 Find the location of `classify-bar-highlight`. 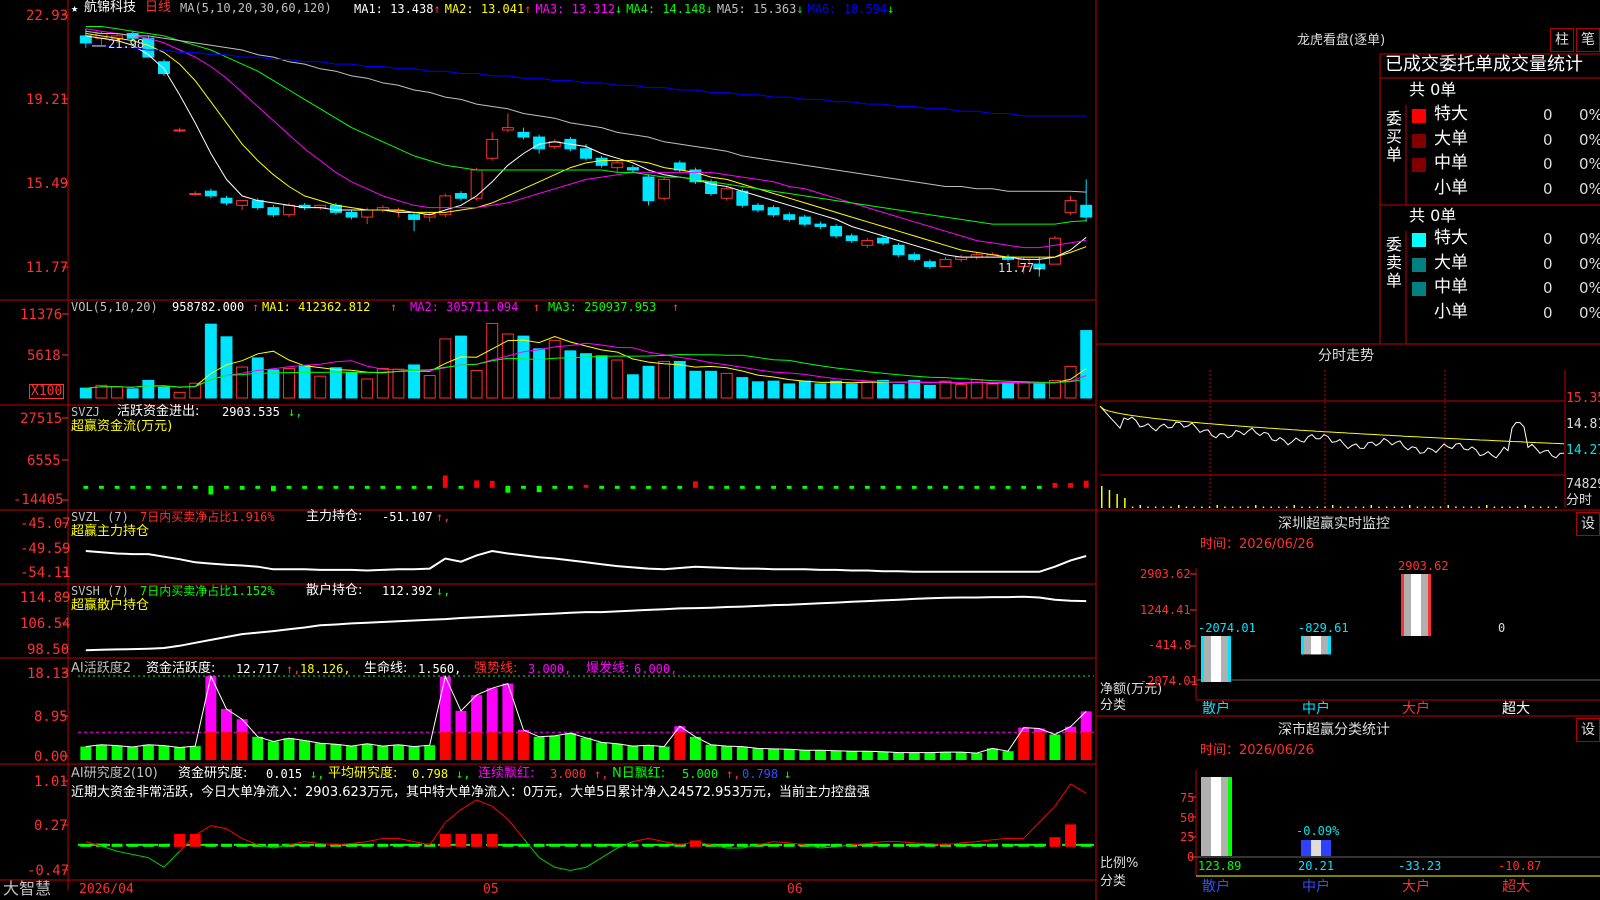

classify-bar-highlight is located at coordinates (1216, 816).